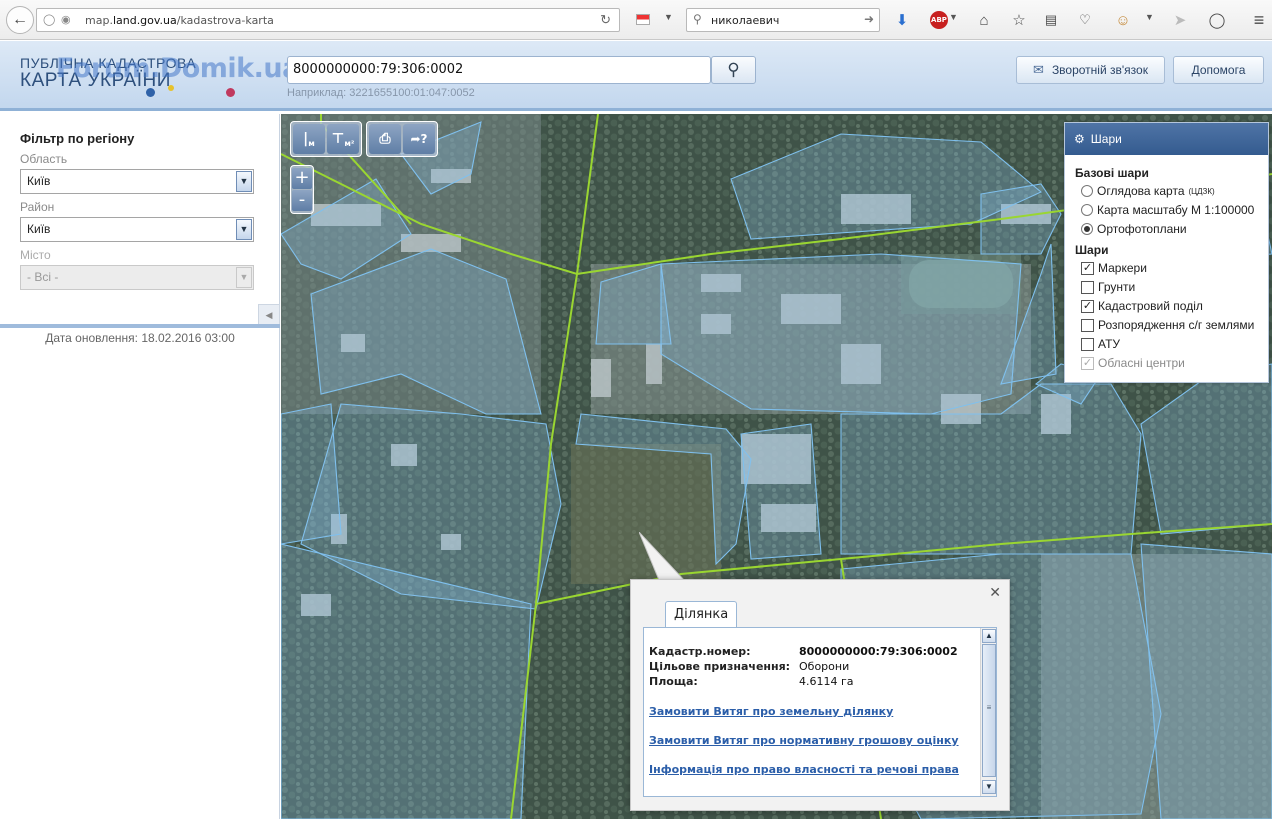  What do you see at coordinates (700, 651) in the screenshot?
I see `cadastre-key: Кадастр.номер:` at bounding box center [700, 651].